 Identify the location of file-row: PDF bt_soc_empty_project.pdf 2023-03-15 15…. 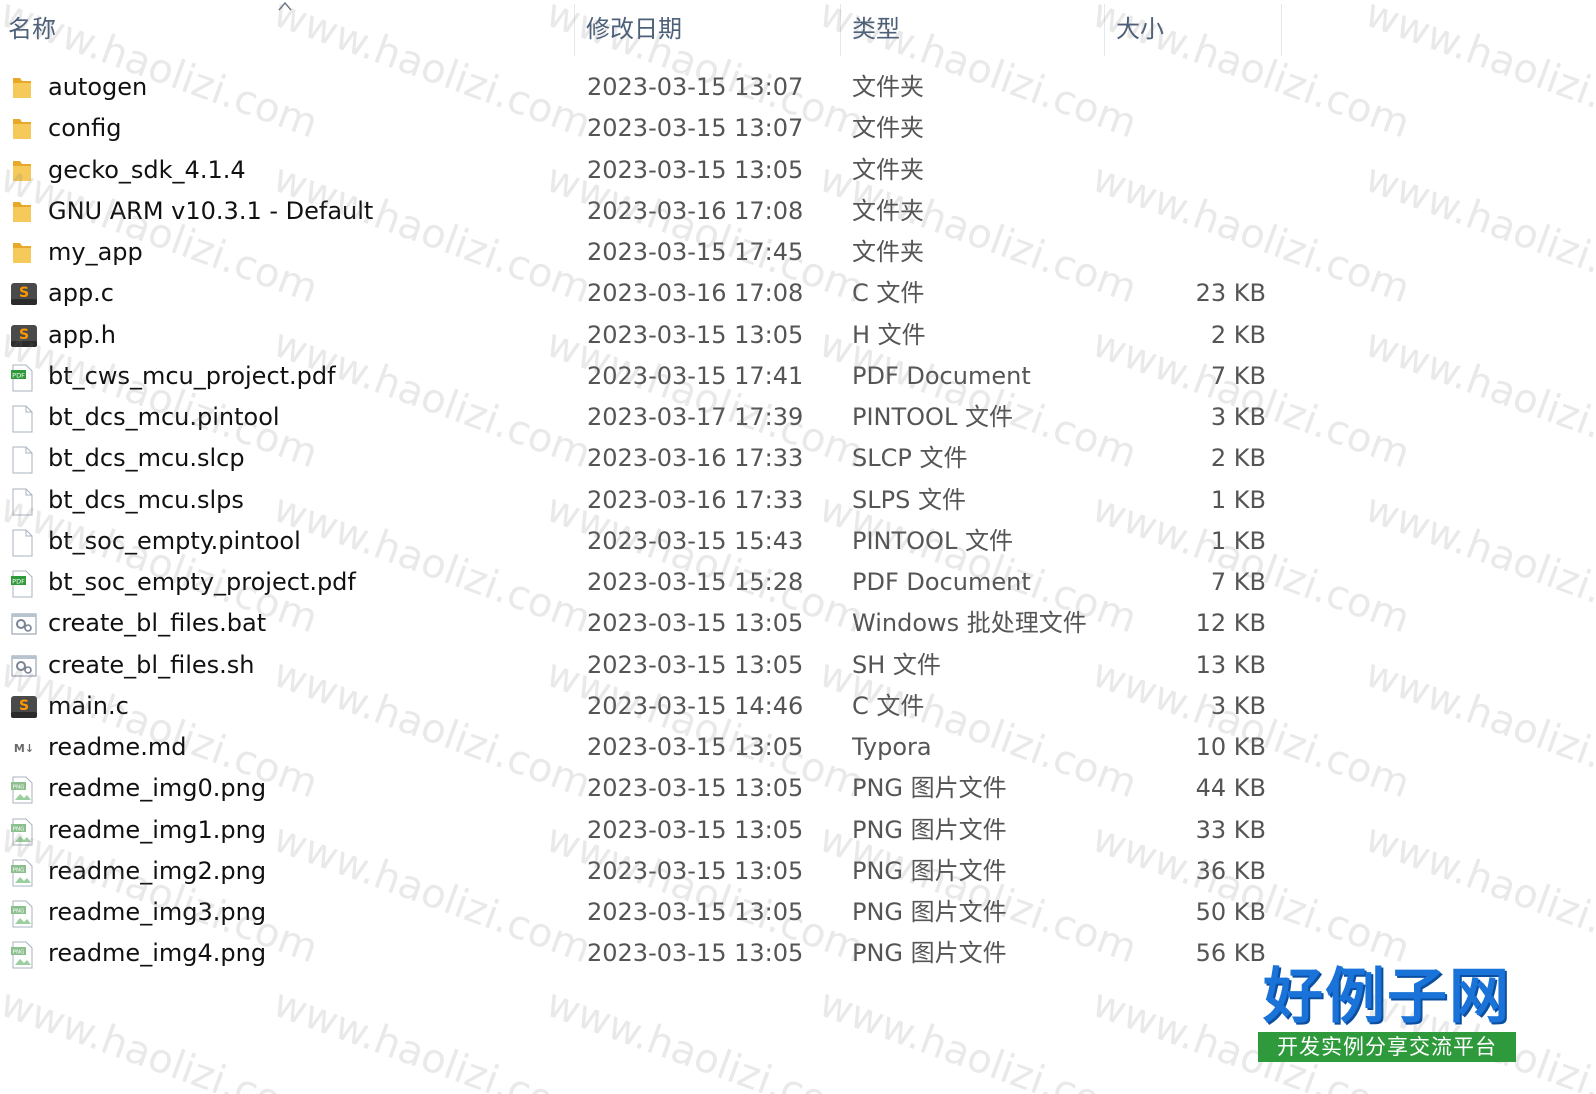
(645, 582).